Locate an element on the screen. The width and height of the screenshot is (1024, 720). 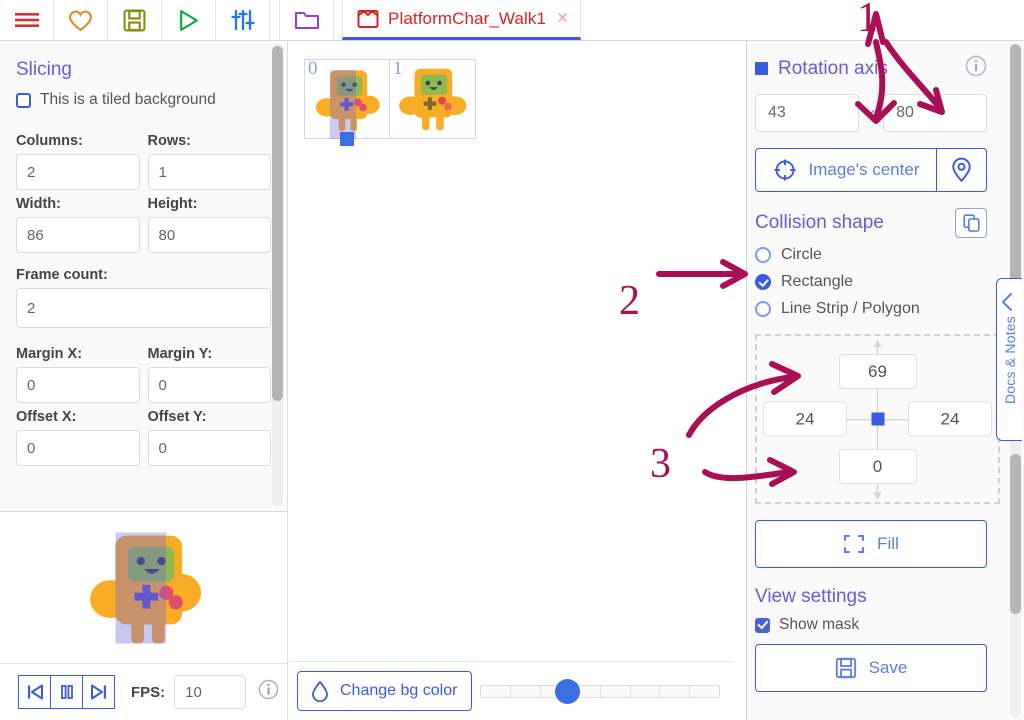
copy-collision-shape-button is located at coordinates (971, 223).